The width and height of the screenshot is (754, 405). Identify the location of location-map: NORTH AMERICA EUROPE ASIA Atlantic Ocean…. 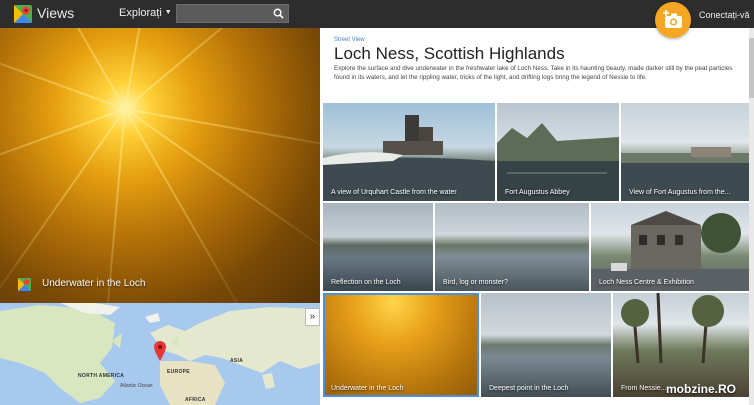
(160, 354).